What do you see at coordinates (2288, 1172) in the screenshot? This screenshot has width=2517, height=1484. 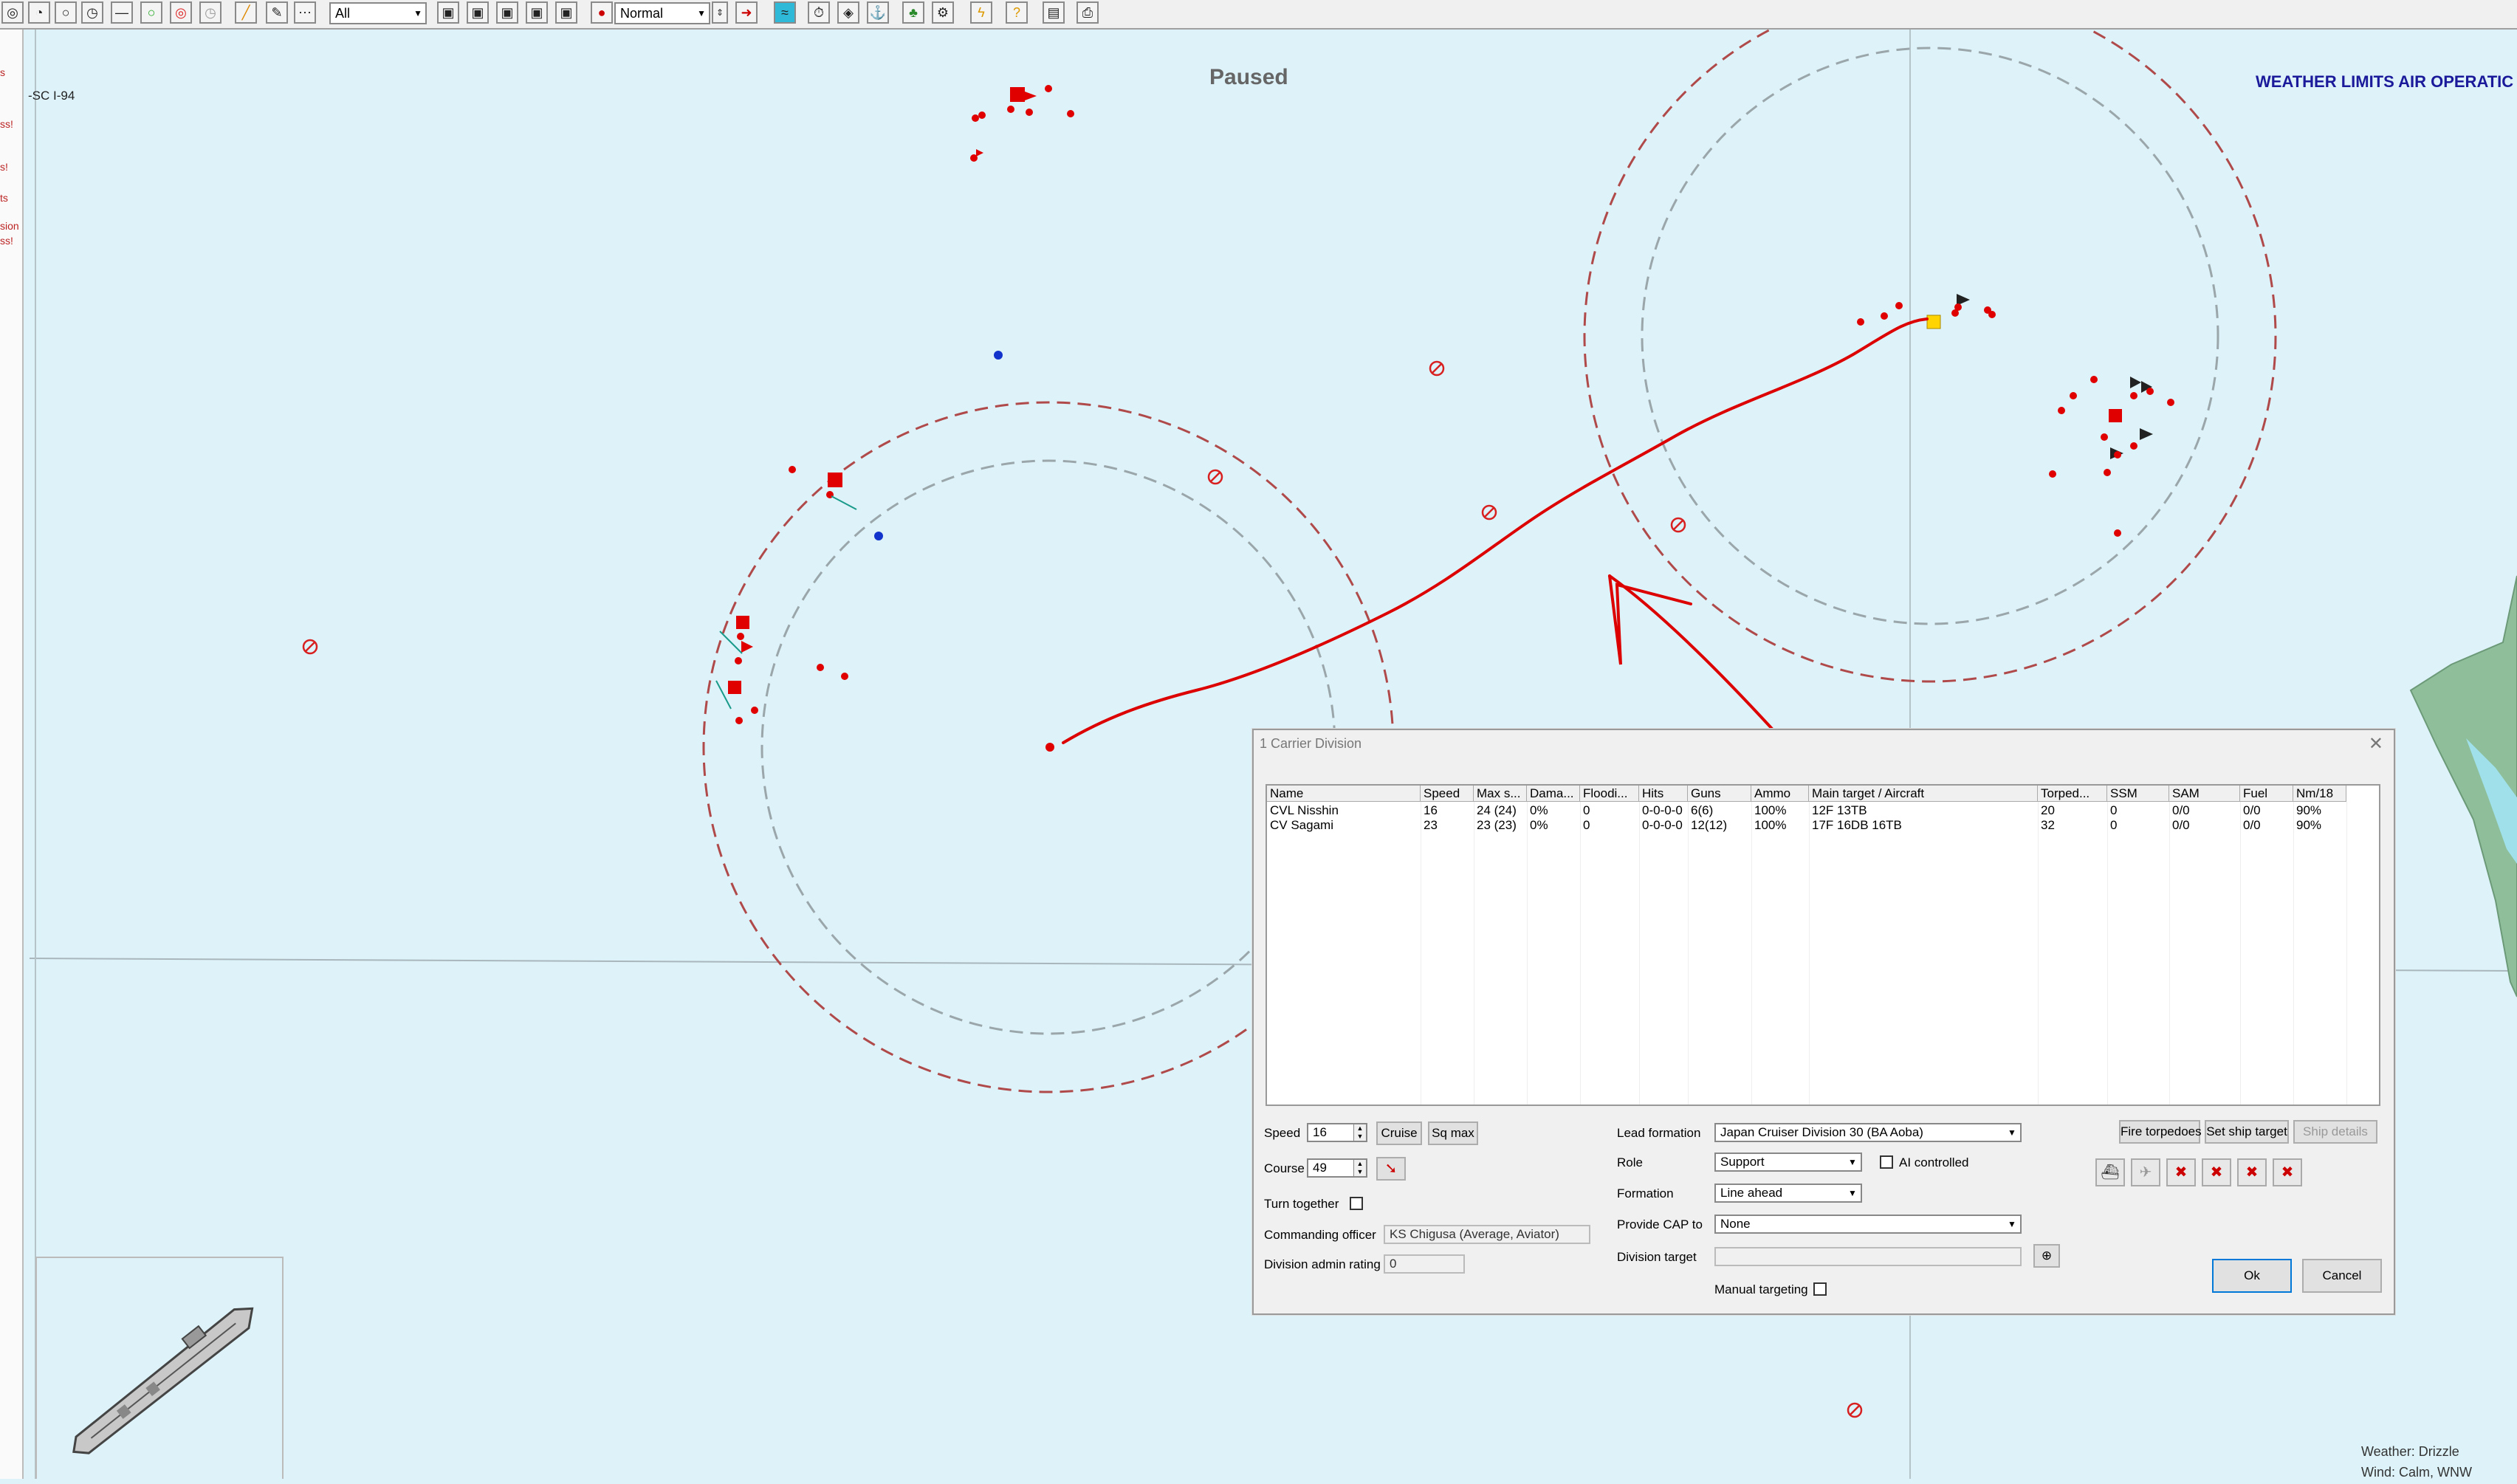 I see `weapon-x4-icon: ✖` at bounding box center [2288, 1172].